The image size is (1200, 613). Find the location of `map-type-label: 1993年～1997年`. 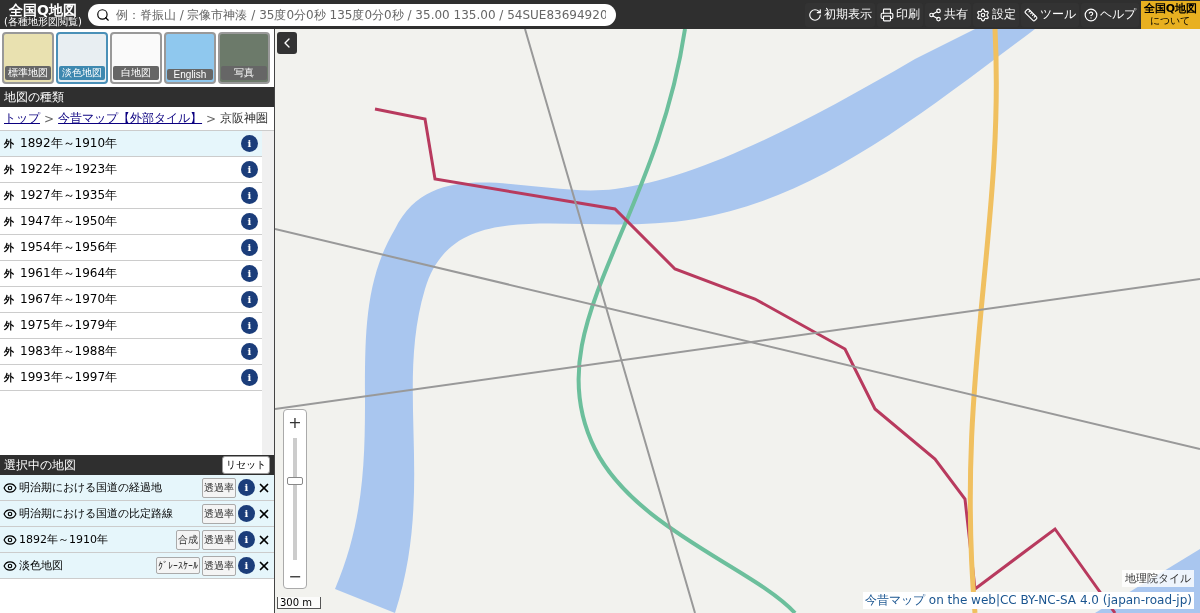

map-type-label: 1993年～1997年 is located at coordinates (69, 377).